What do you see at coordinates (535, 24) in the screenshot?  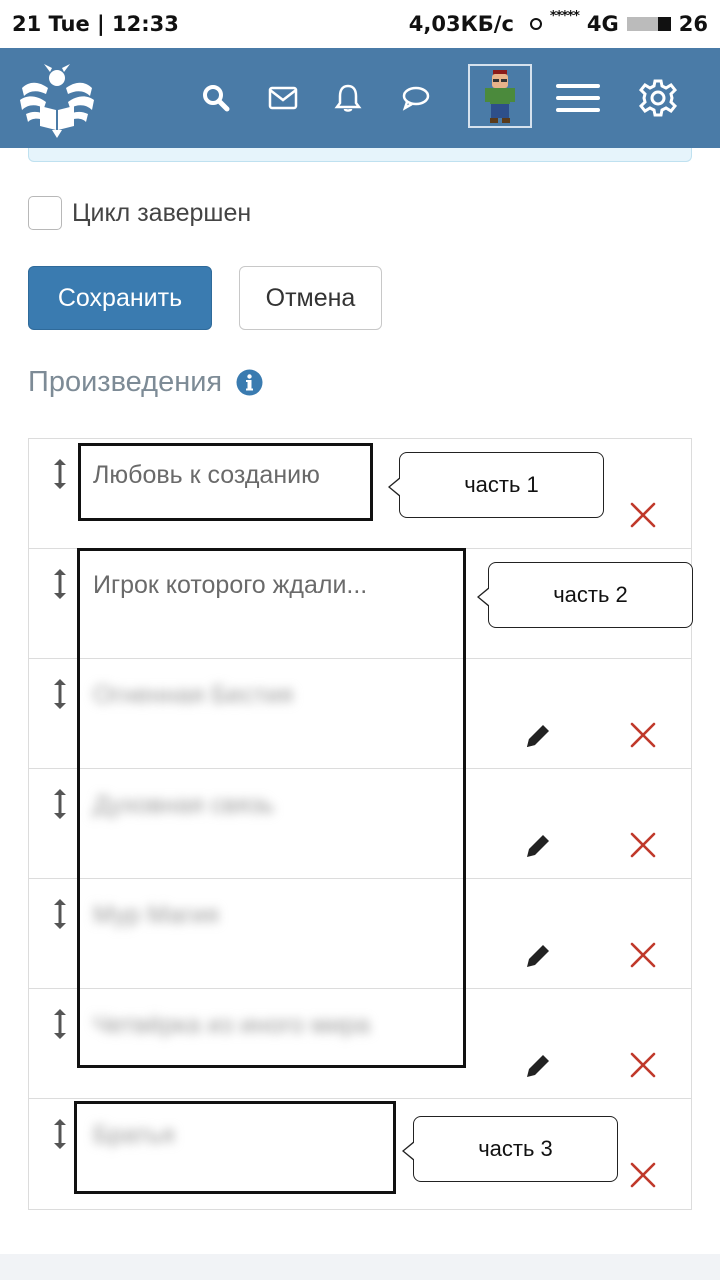 I see `alarm-icon` at bounding box center [535, 24].